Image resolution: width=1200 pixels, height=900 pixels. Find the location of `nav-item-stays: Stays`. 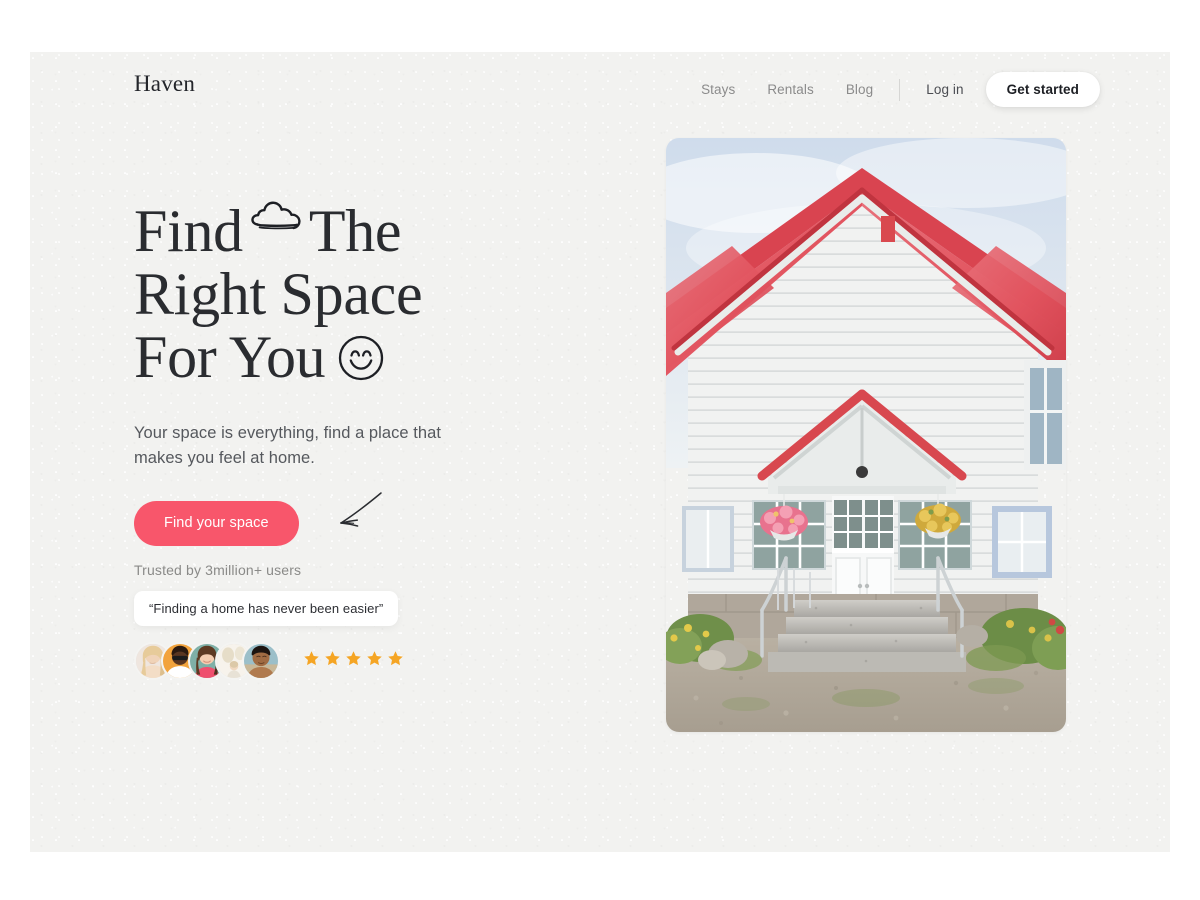

nav-item-stays: Stays is located at coordinates (718, 89).